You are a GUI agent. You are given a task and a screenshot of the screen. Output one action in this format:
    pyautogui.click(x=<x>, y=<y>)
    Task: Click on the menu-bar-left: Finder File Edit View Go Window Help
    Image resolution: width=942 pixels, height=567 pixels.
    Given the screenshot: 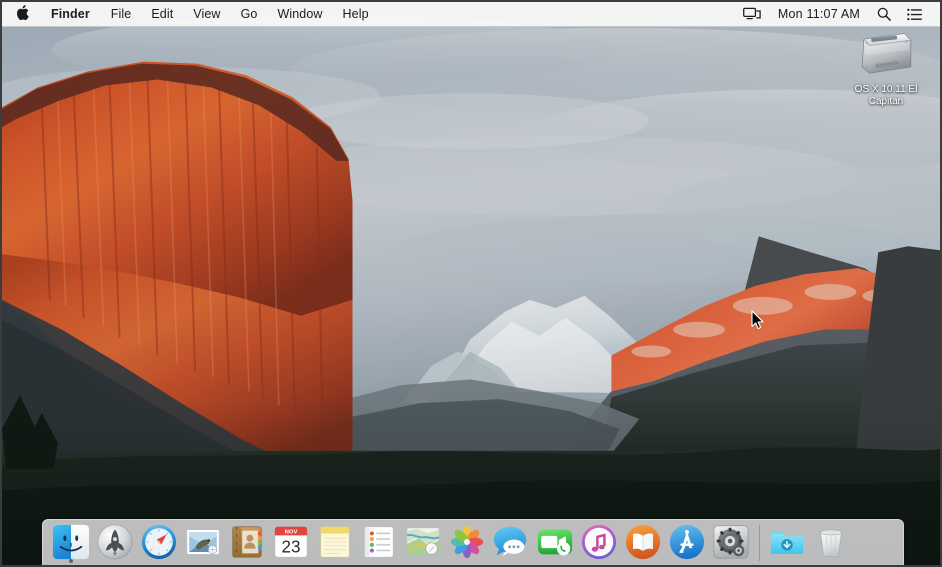 What is the action you would take?
    pyautogui.click(x=190, y=14)
    